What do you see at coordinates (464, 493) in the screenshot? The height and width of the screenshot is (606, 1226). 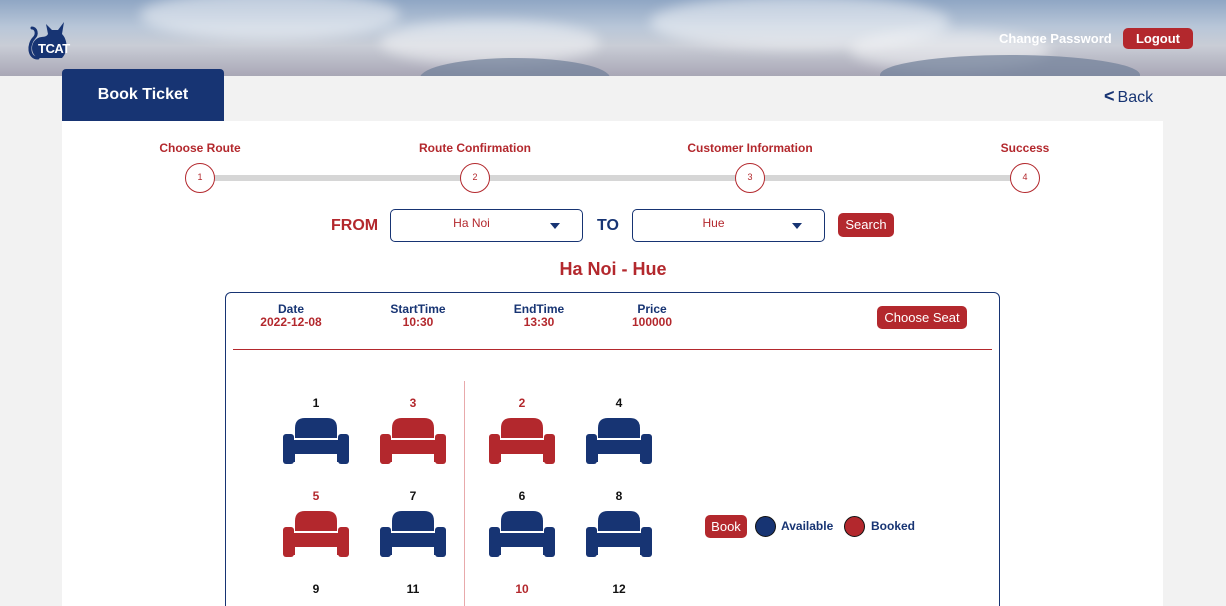 I see `aisle-divider` at bounding box center [464, 493].